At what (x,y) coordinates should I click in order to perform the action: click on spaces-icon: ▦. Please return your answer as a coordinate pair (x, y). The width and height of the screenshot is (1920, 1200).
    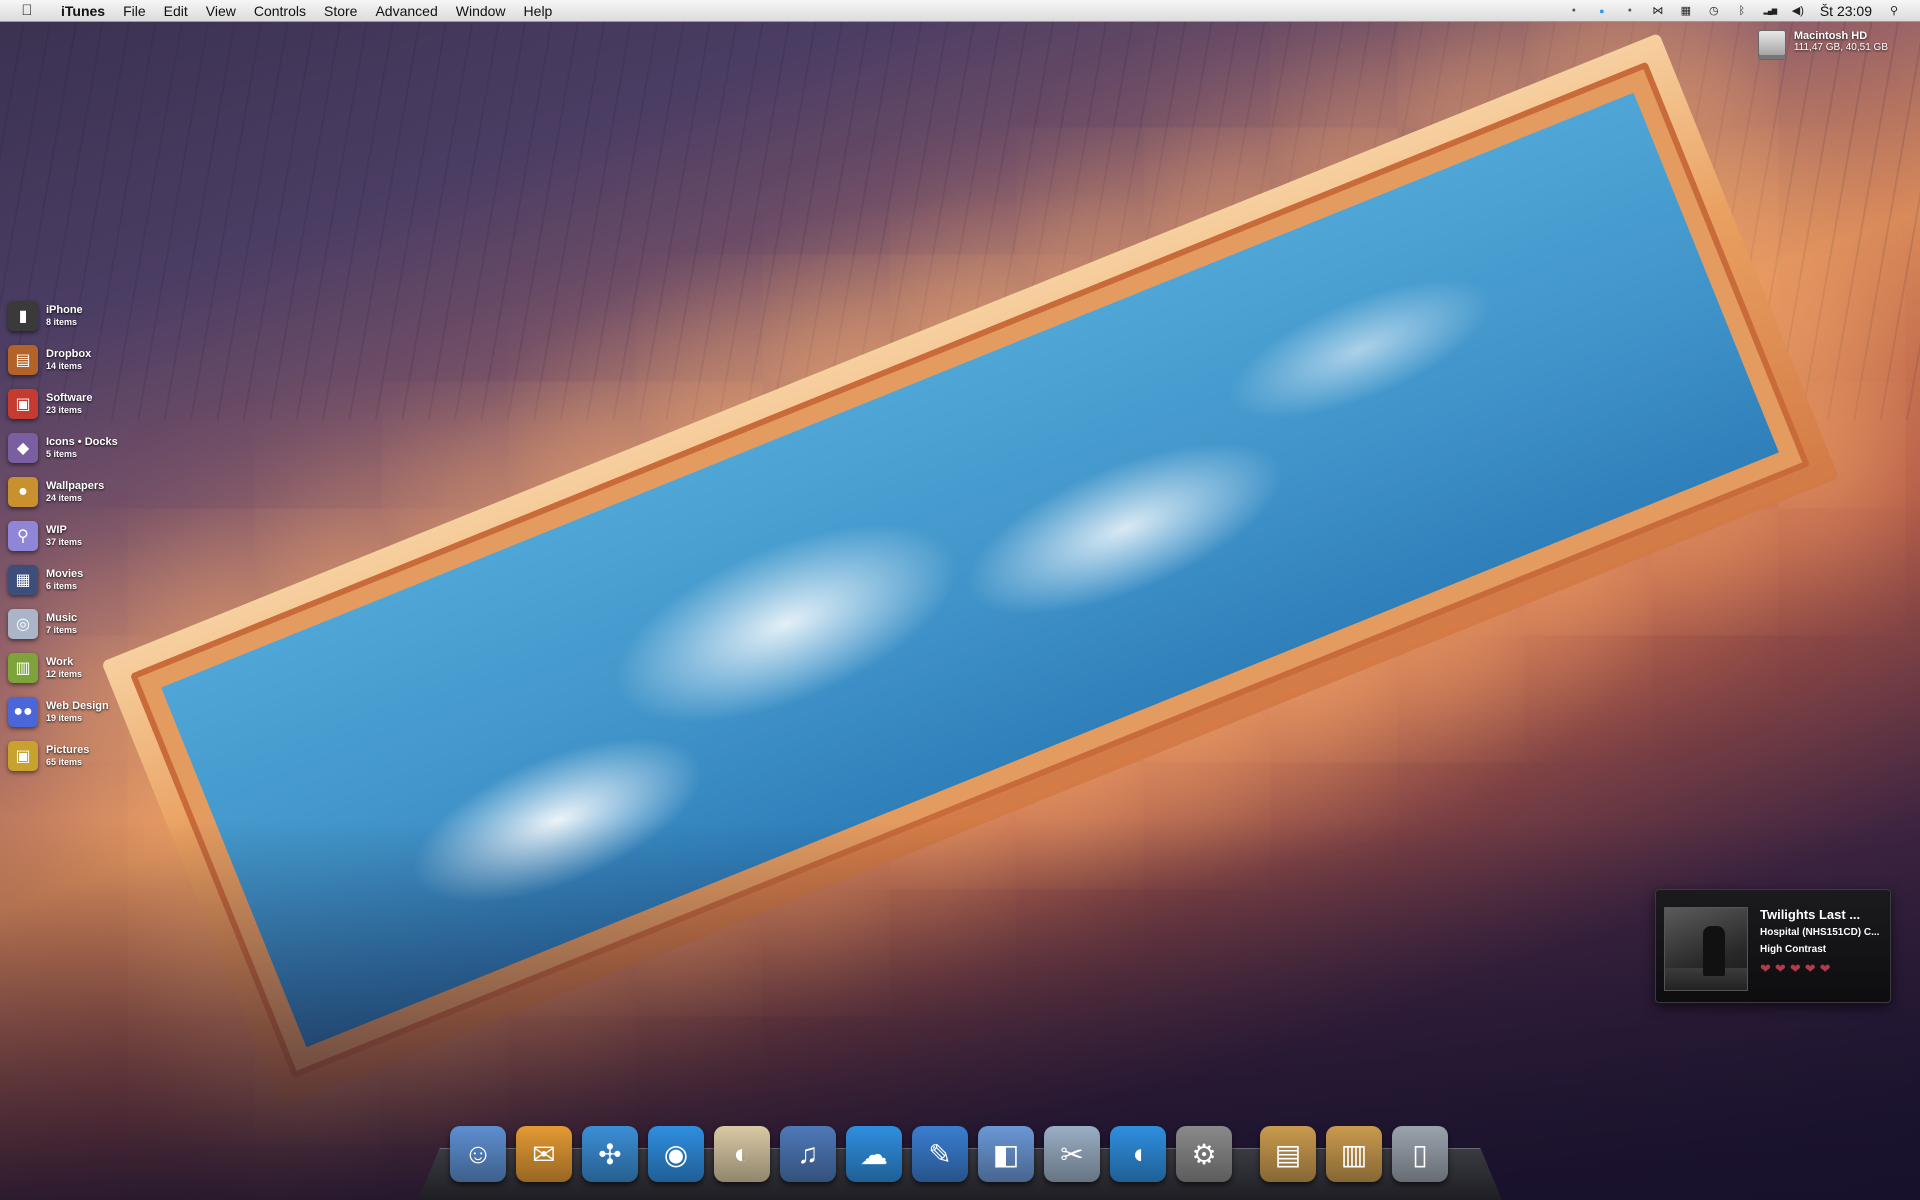
    Looking at the image, I should click on (1686, 11).